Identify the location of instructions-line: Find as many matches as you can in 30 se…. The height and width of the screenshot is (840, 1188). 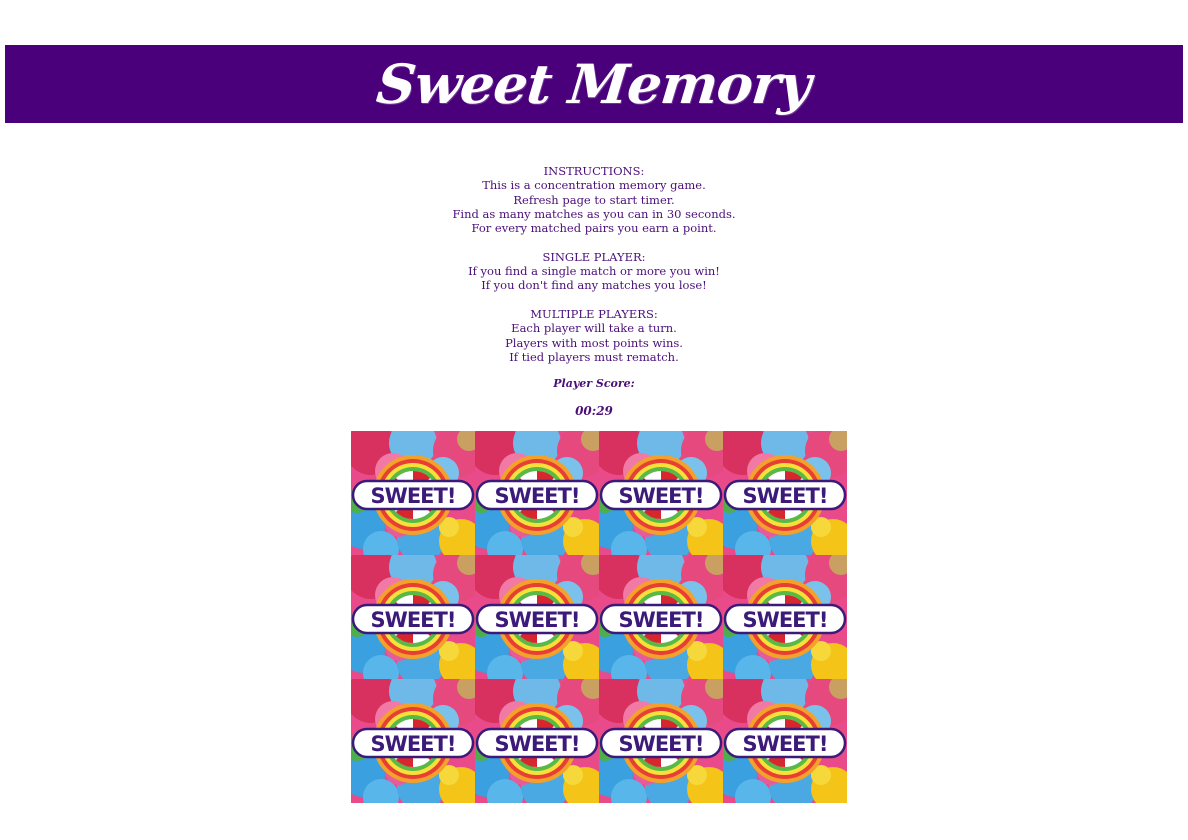
(594, 213).